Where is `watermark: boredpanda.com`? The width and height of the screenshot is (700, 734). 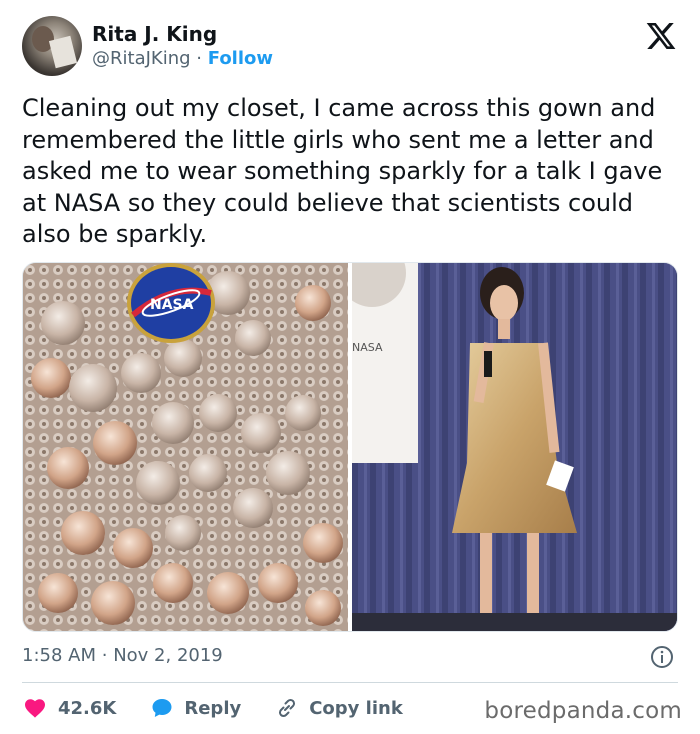
watermark: boredpanda.com is located at coordinates (583, 711).